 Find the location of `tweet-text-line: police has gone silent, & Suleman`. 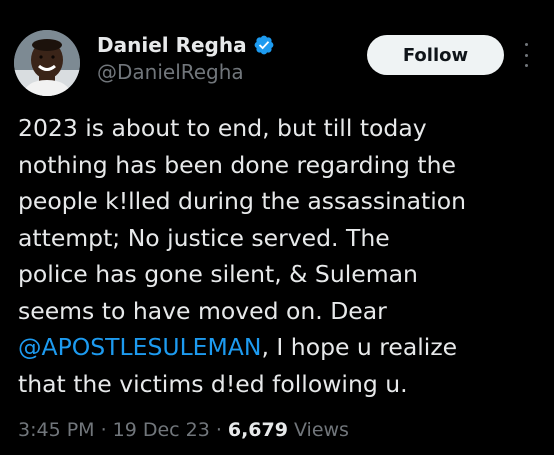

tweet-text-line: police has gone silent, & Suleman is located at coordinates (218, 274).